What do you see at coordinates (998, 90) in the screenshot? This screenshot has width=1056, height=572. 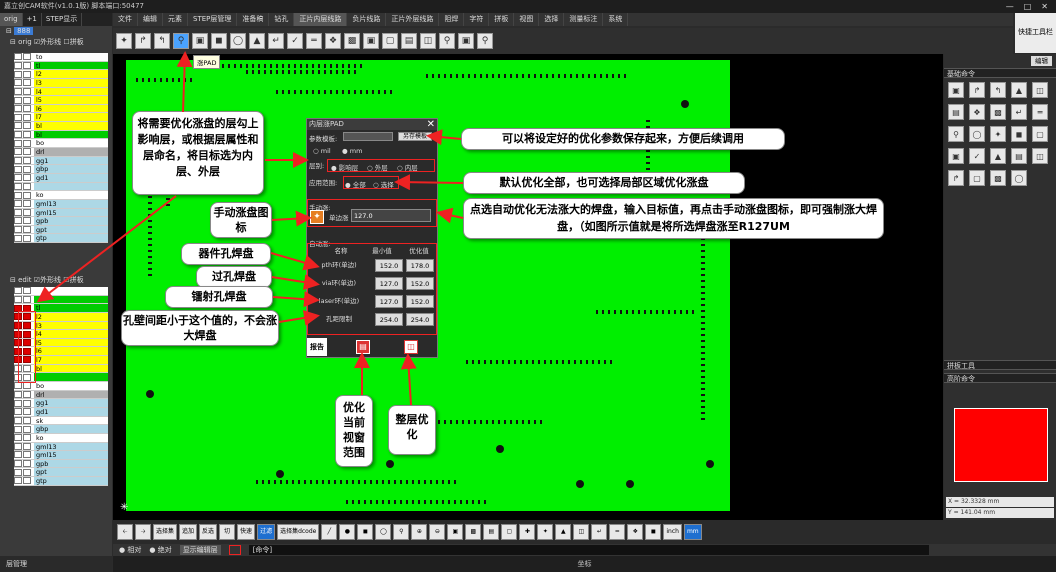 I see `command-icon: ↰` at bounding box center [998, 90].